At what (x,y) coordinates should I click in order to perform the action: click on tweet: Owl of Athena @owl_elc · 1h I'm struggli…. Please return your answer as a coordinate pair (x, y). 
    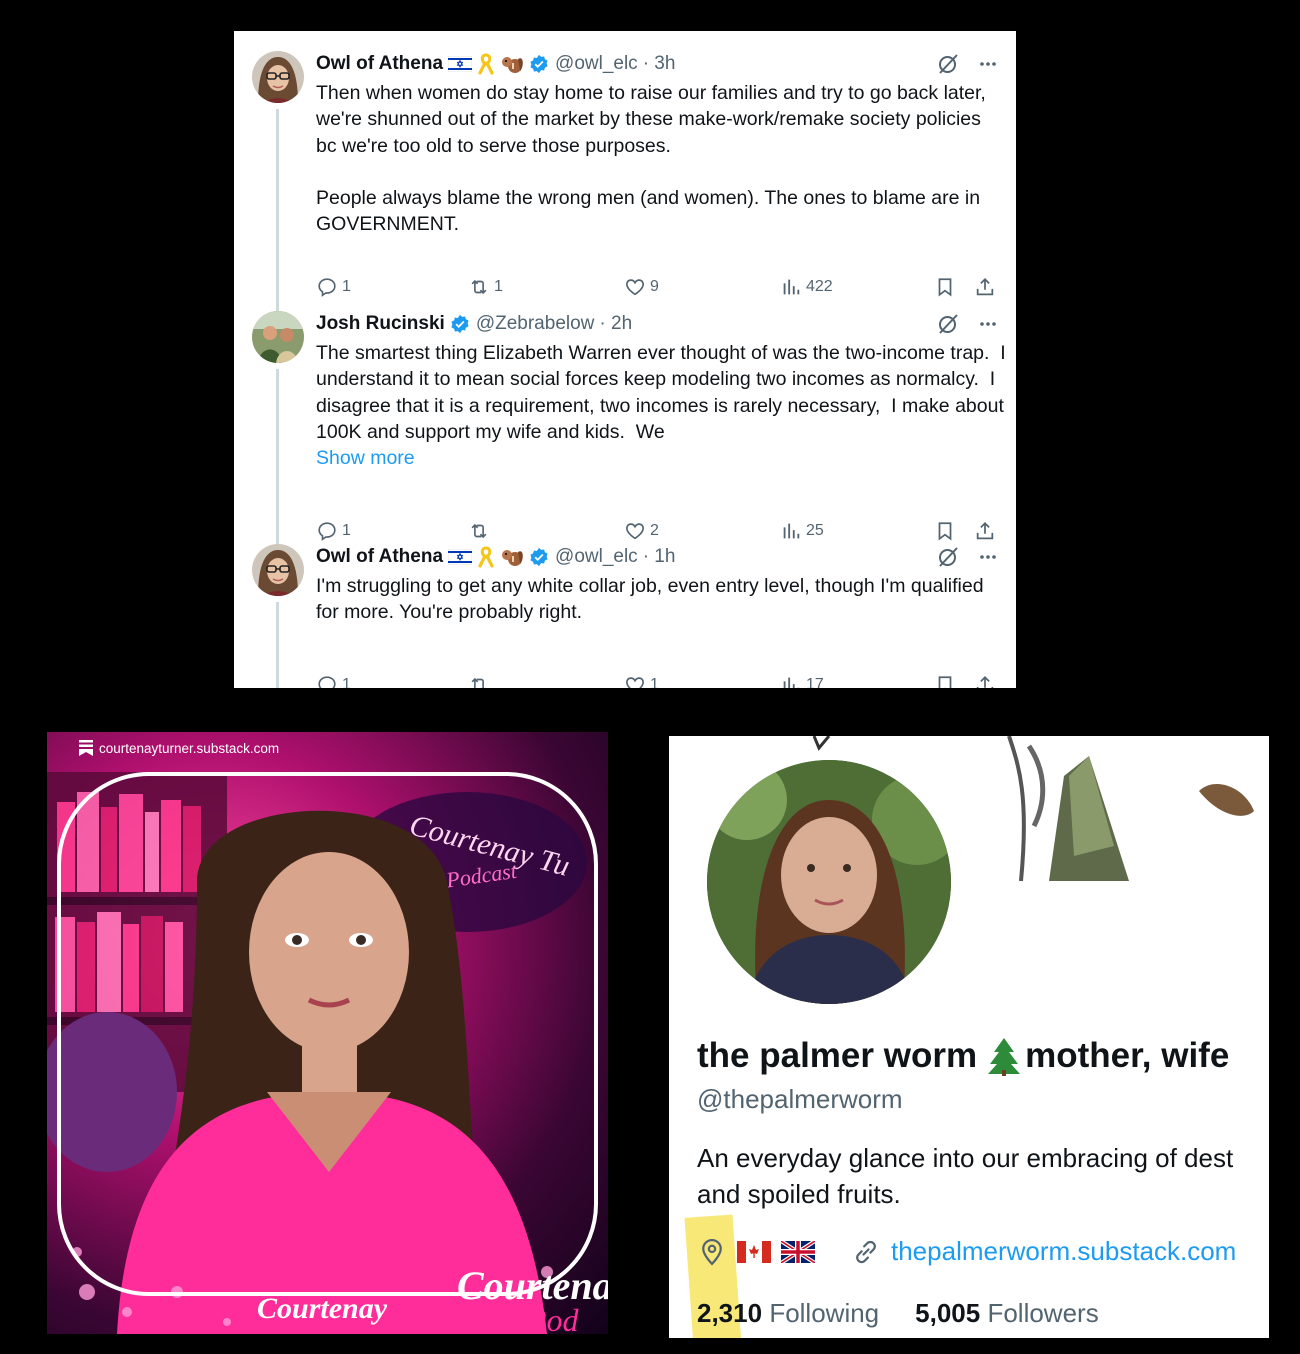
    Looking at the image, I should click on (625, 616).